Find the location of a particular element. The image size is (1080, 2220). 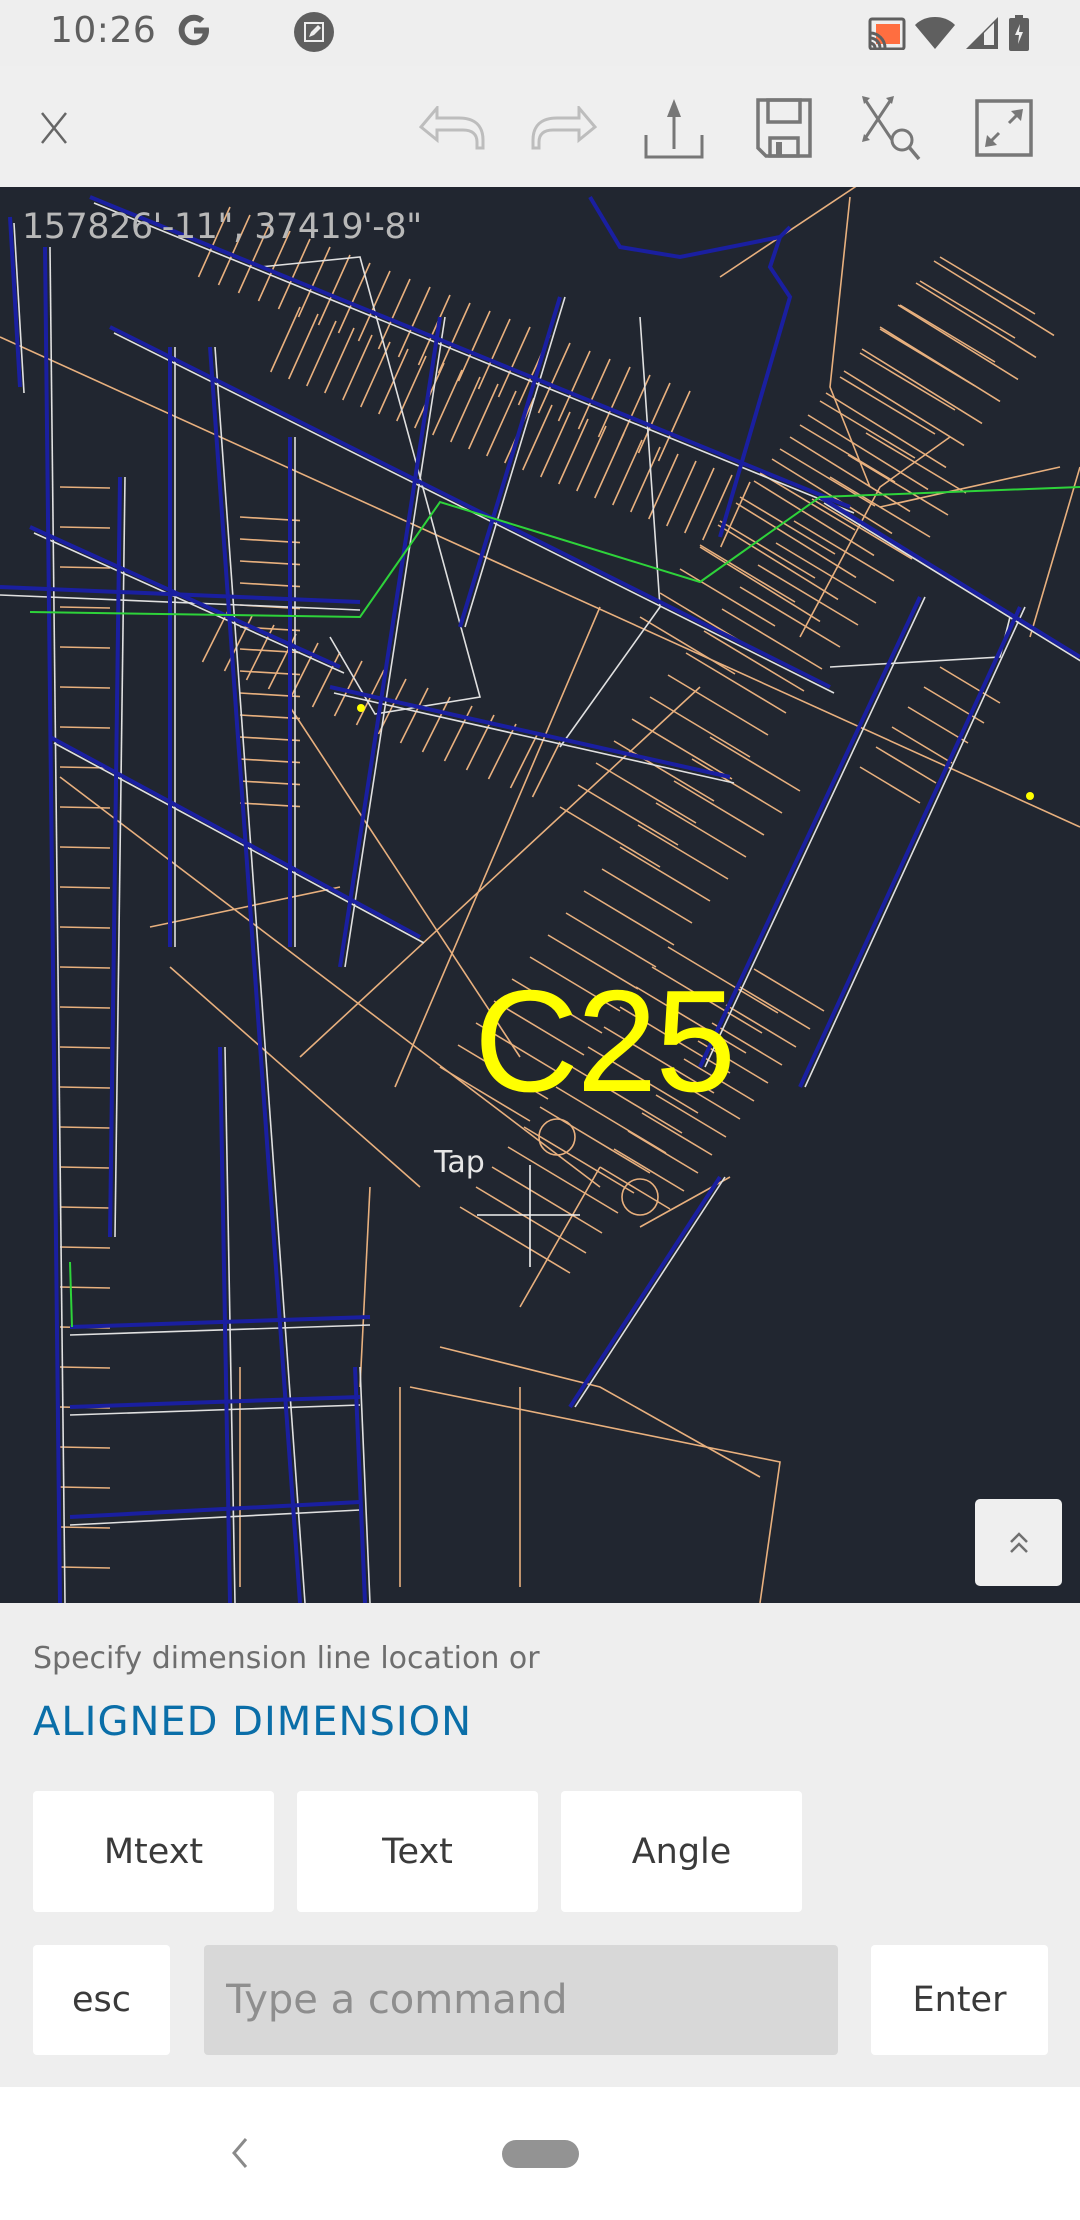

nav-back-button is located at coordinates (240, 2153).